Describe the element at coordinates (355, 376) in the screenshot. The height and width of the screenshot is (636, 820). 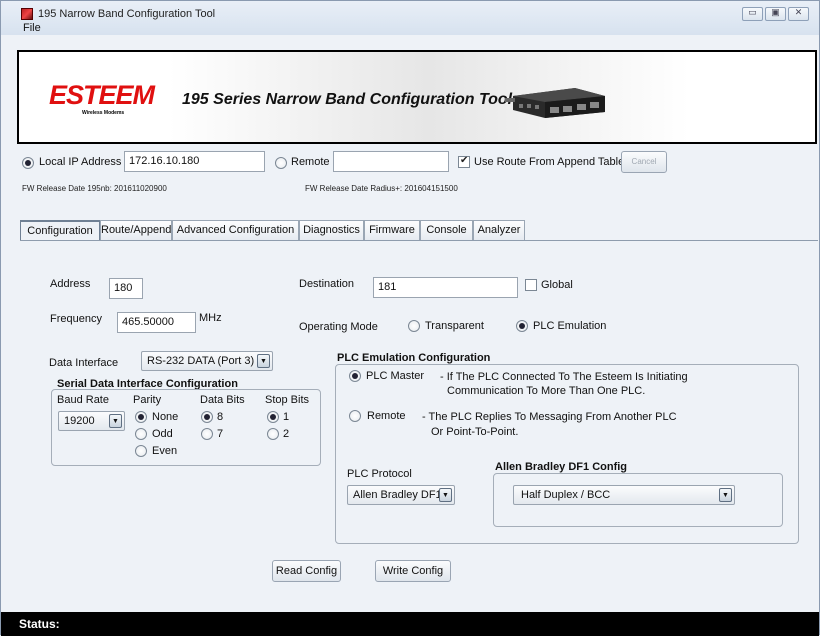
I see `plc-master-radio` at that location.